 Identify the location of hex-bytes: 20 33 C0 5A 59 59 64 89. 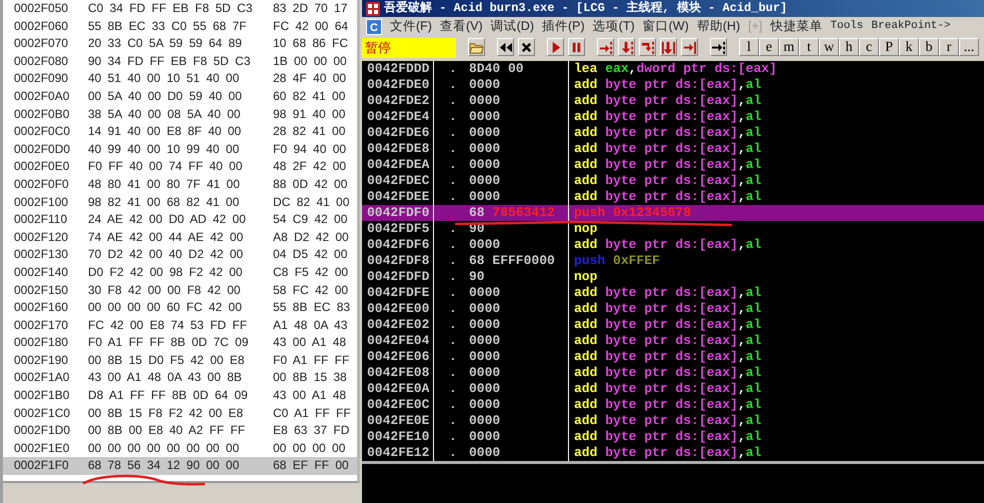
(165, 43).